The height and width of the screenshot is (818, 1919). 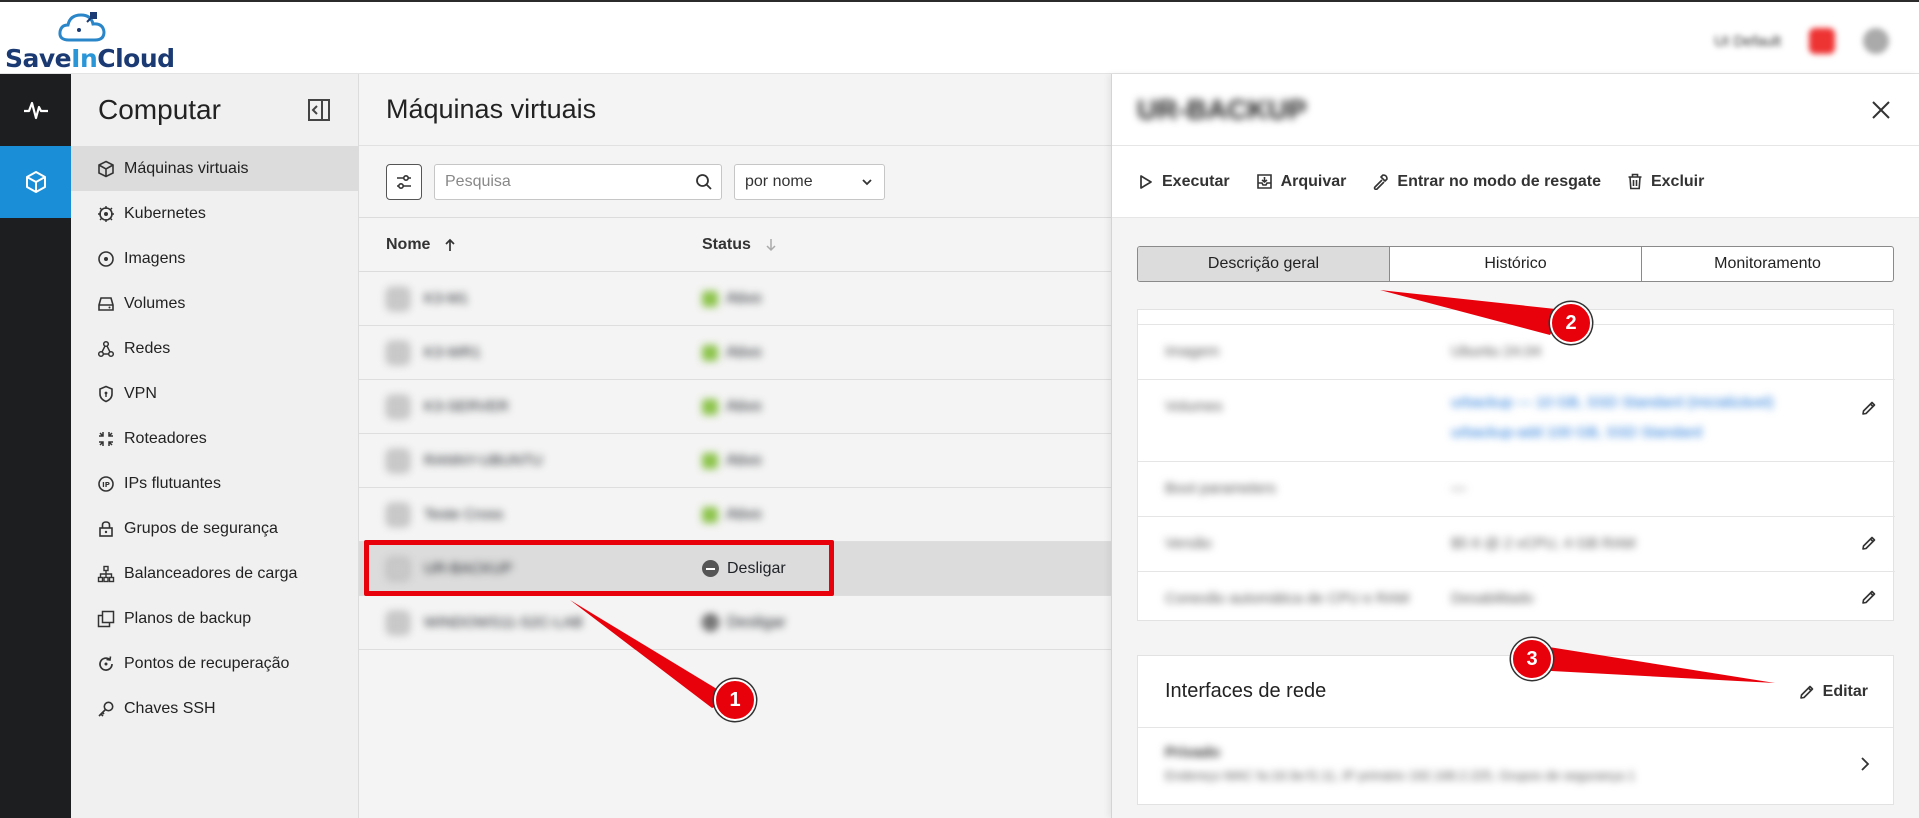 What do you see at coordinates (1876, 41) in the screenshot?
I see `avatar` at bounding box center [1876, 41].